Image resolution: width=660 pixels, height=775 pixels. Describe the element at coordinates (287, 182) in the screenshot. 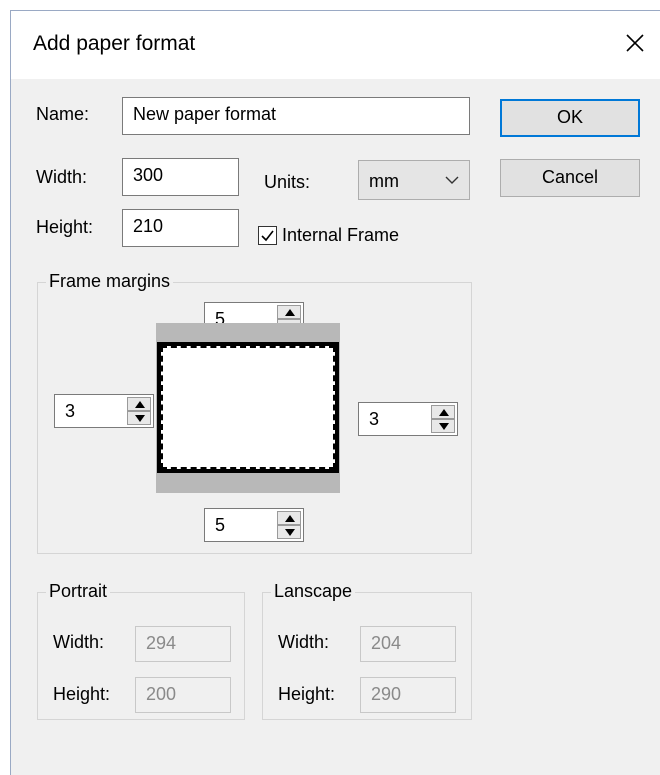

I see `units-label: Units:` at that location.